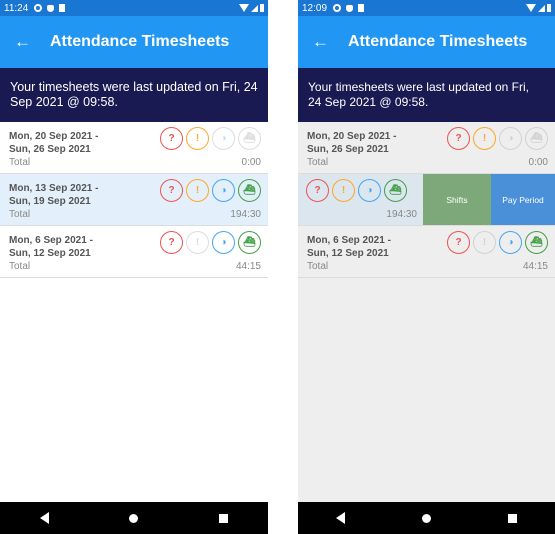  What do you see at coordinates (53, 195) in the screenshot?
I see `week-range: Mon, 13 Sep 2021 - Sun, 19 Sep 2021` at bounding box center [53, 195].